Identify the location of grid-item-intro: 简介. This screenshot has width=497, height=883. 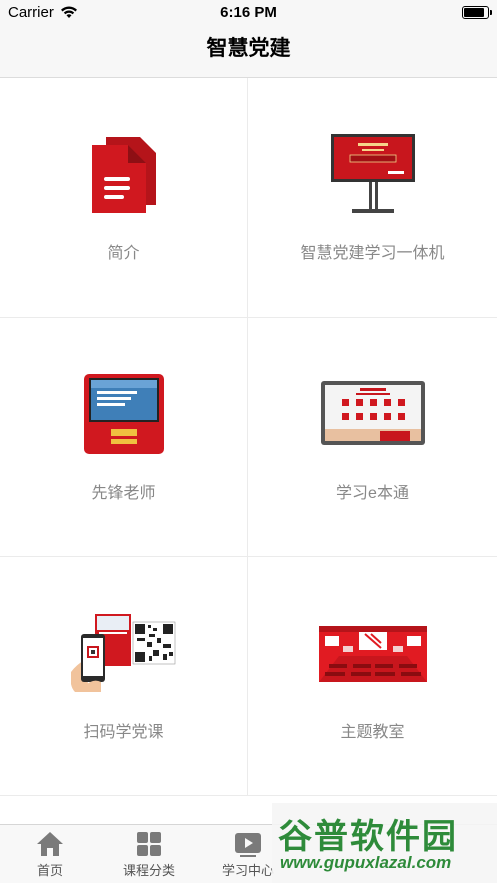
(124, 197).